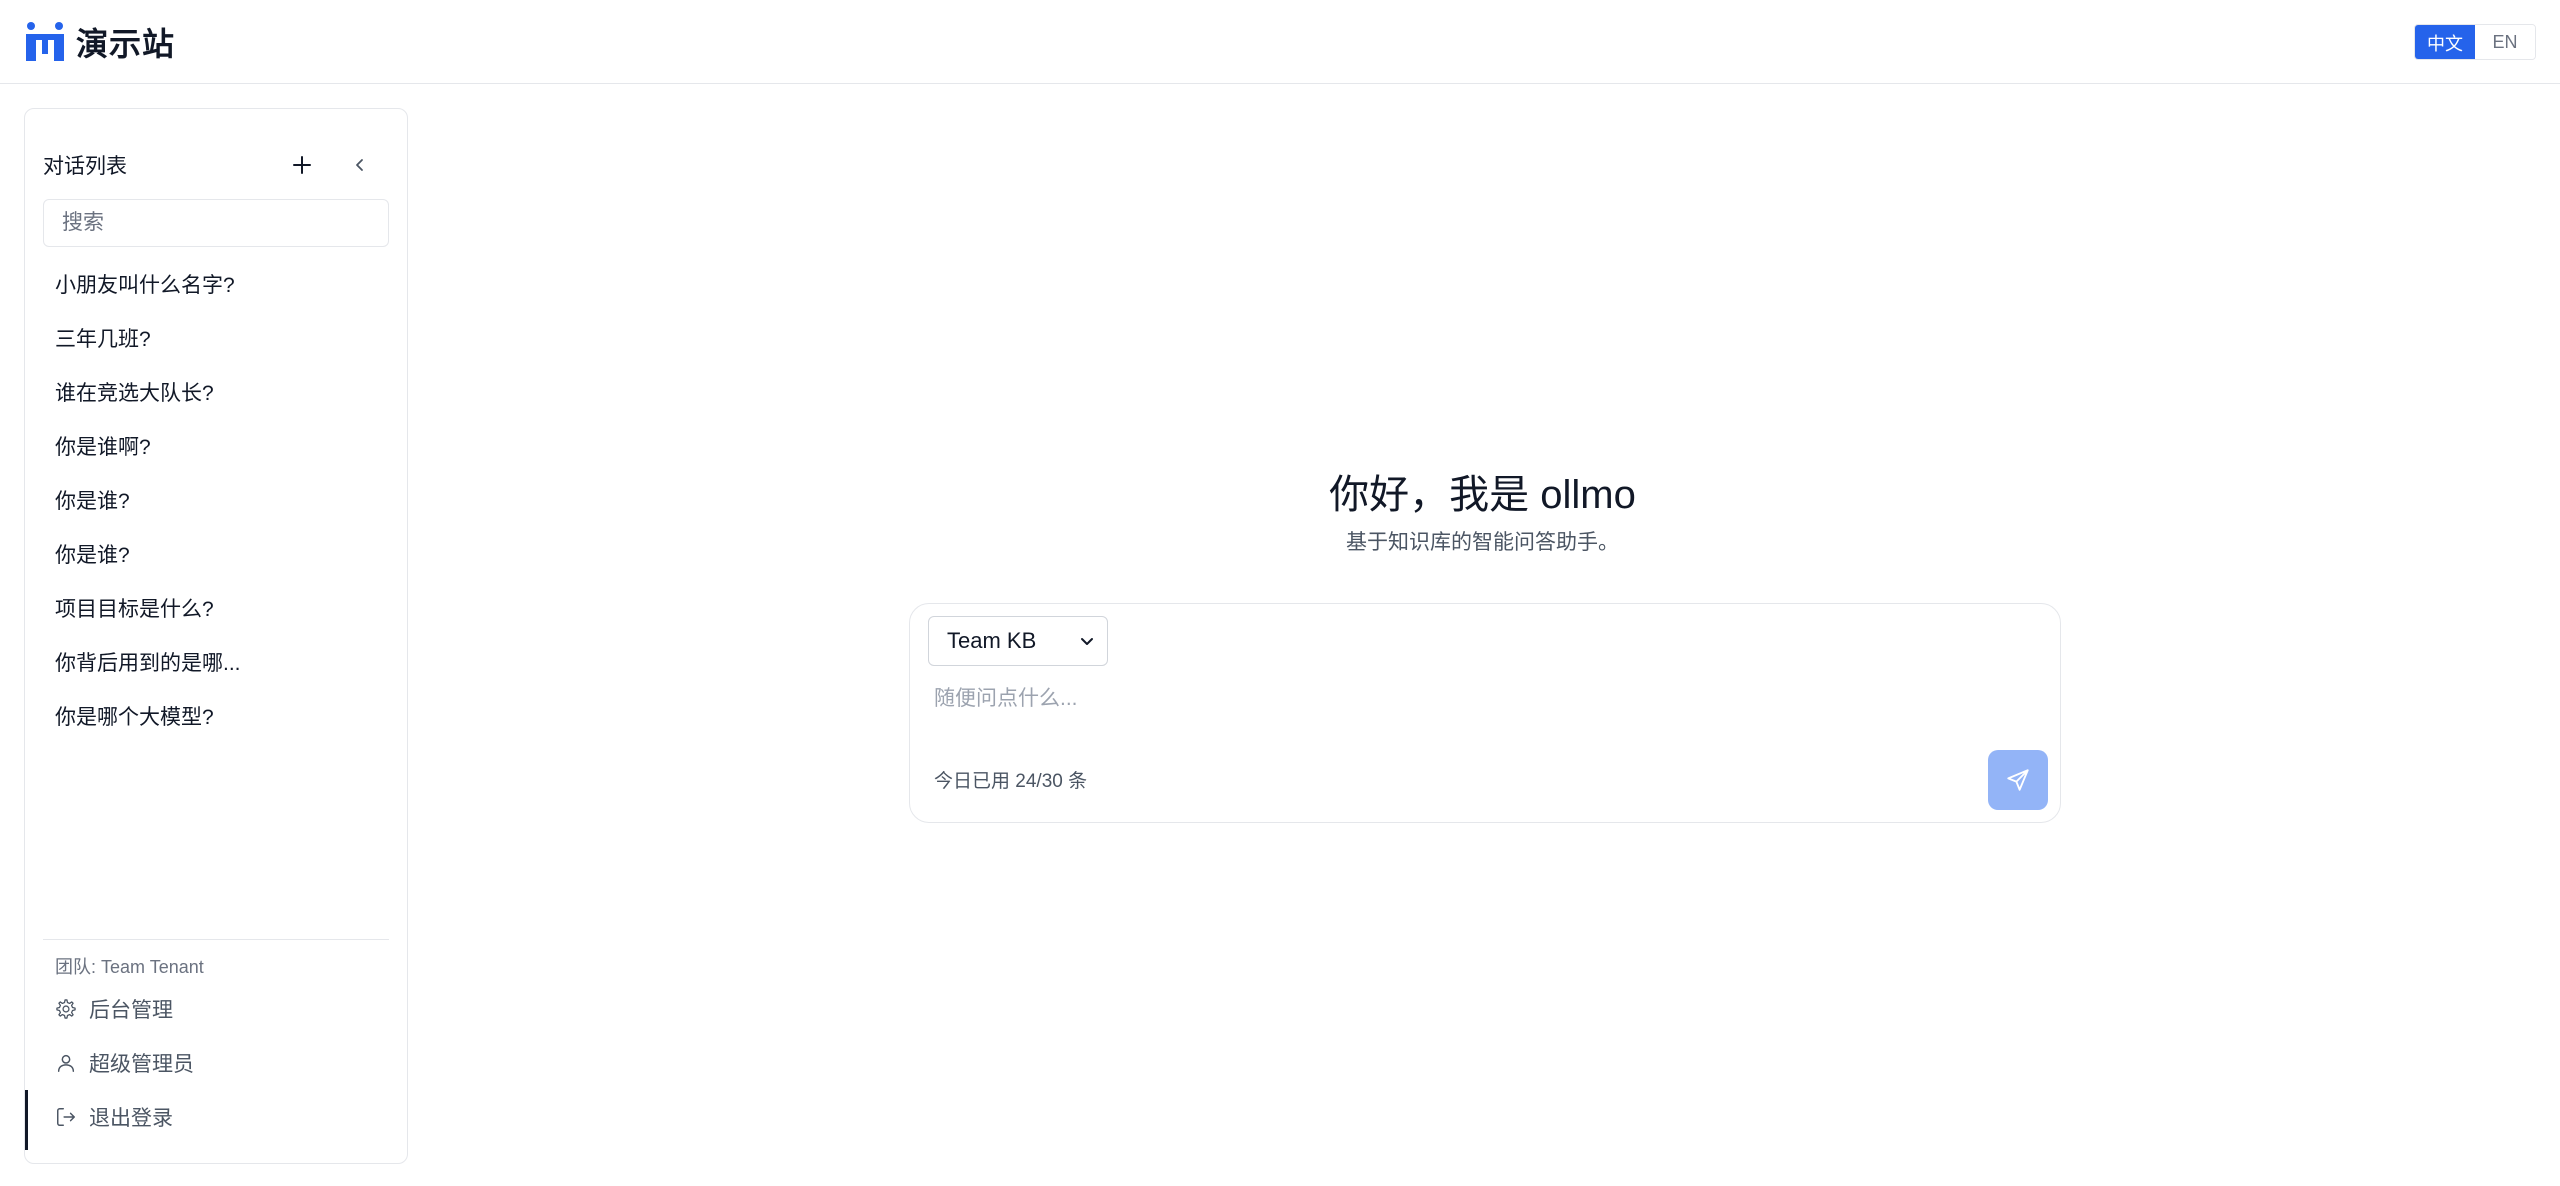 Image resolution: width=2560 pixels, height=1186 pixels. Describe the element at coordinates (1482, 495) in the screenshot. I see `welcome-title: 你好，我是 ollmo` at that location.